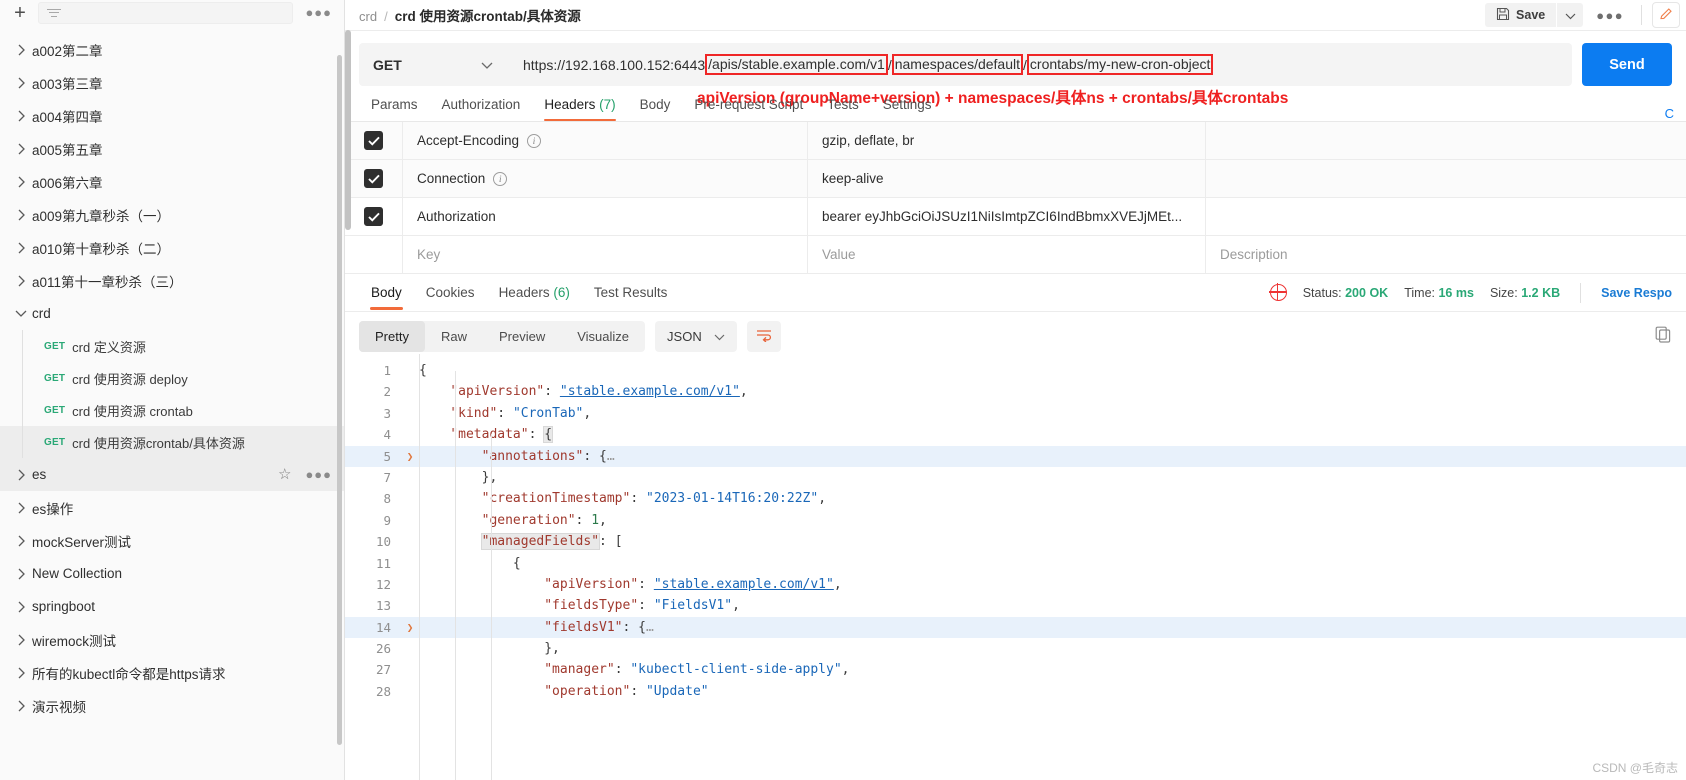 Image resolution: width=1686 pixels, height=780 pixels. I want to click on table-row-empty: Key Value Description, so click(1015, 254).